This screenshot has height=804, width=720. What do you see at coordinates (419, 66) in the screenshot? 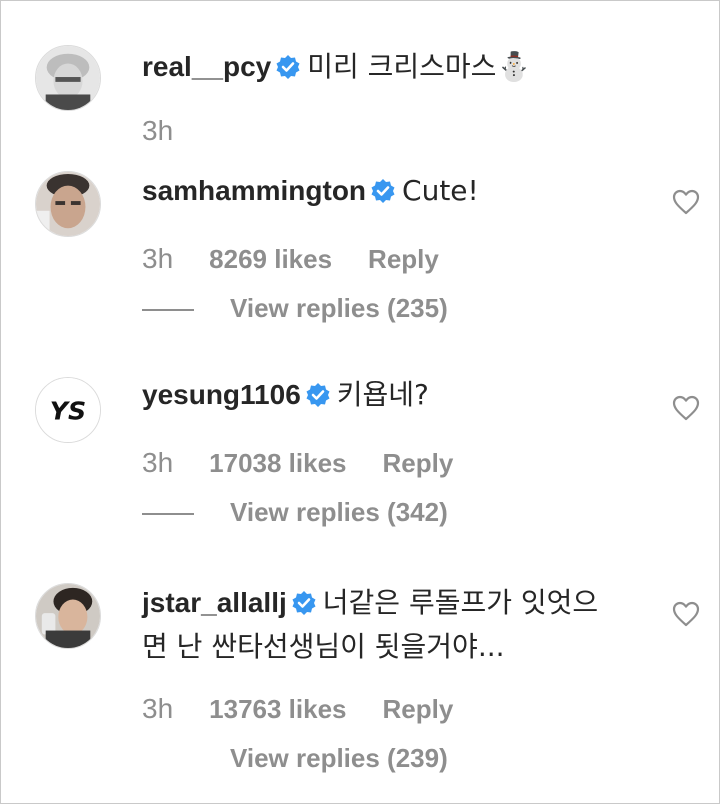
I see `comment-text: 미리 크리스마스⛄` at bounding box center [419, 66].